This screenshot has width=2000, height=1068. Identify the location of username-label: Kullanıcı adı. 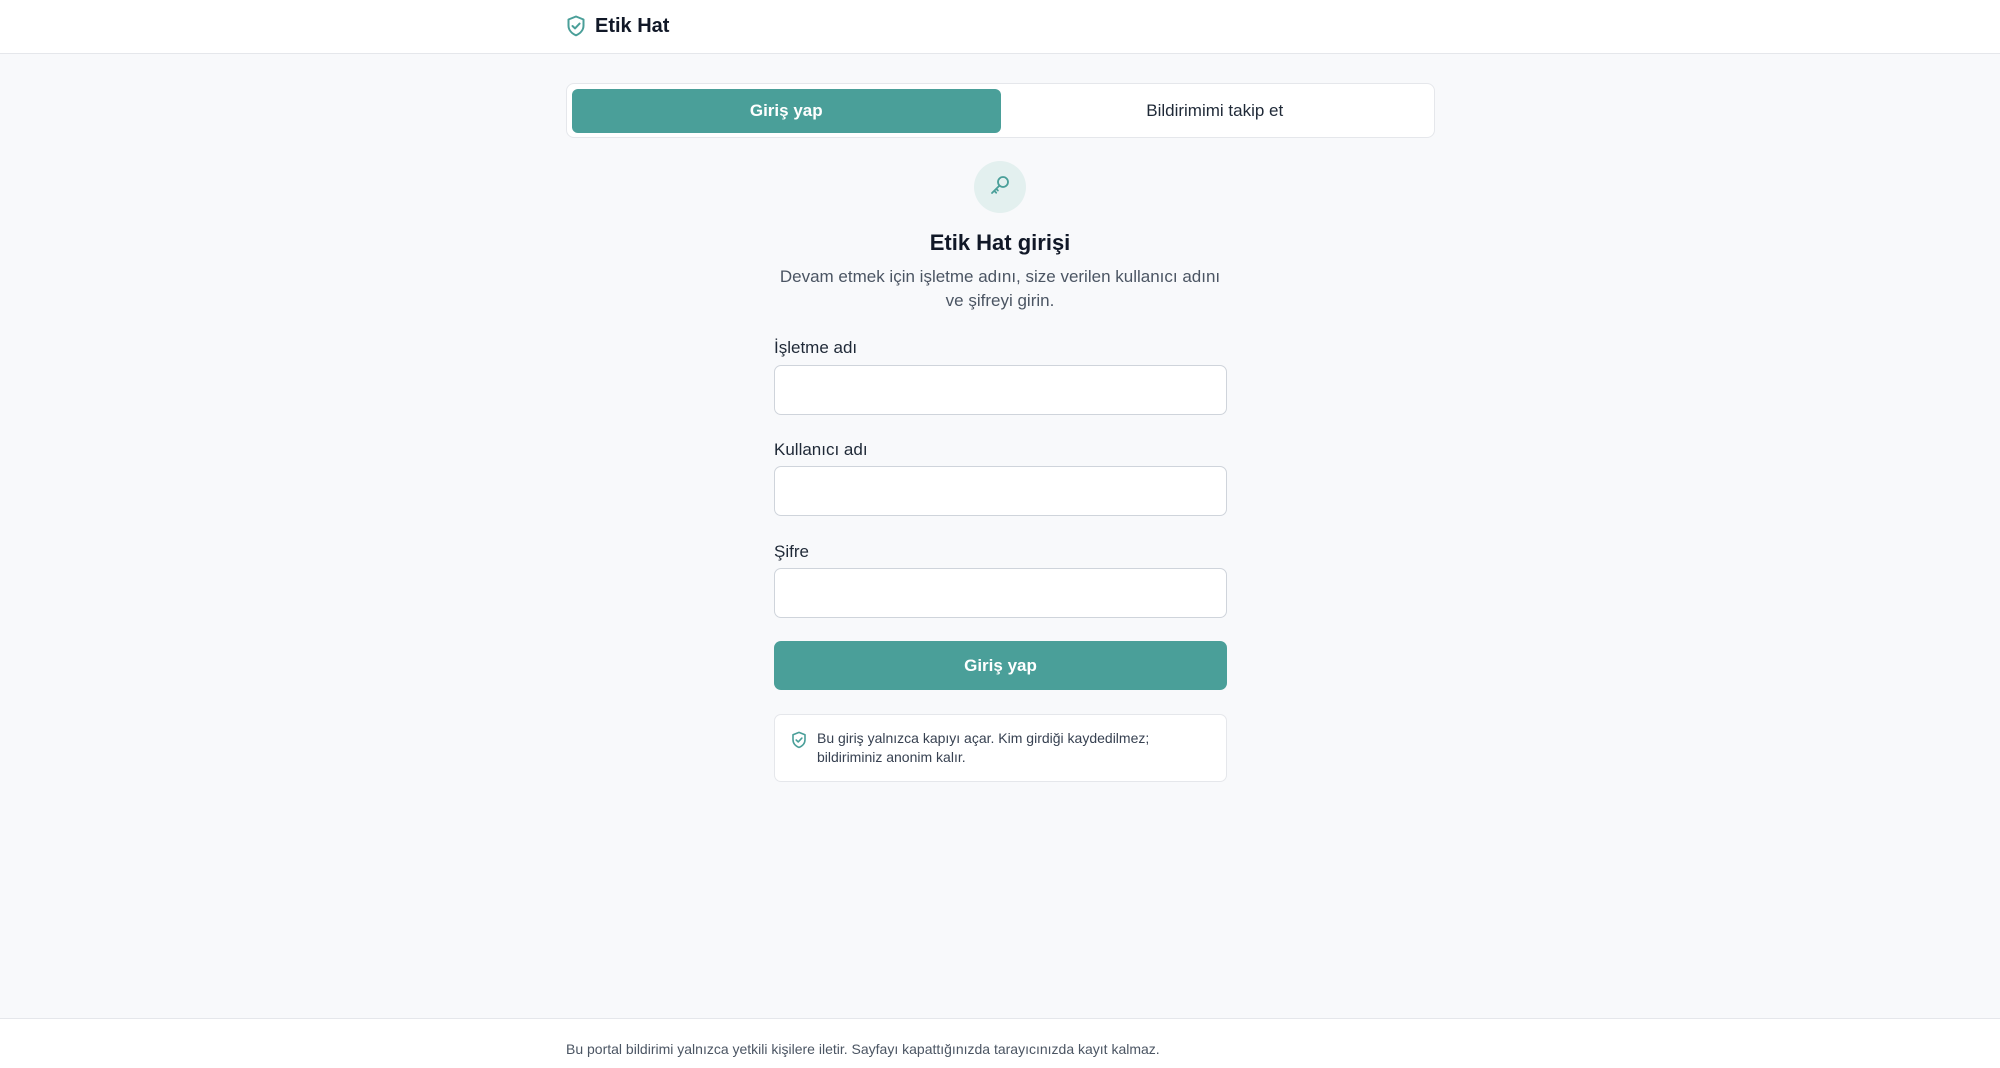
(821, 449).